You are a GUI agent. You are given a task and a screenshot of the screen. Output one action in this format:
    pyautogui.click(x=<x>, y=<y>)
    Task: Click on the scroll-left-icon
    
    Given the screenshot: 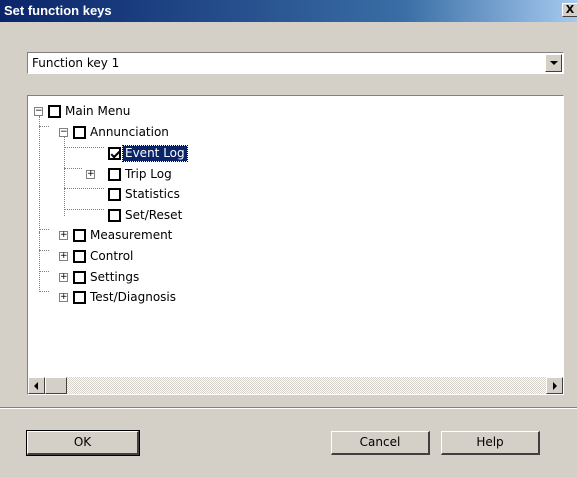 What is the action you would take?
    pyautogui.click(x=36, y=385)
    